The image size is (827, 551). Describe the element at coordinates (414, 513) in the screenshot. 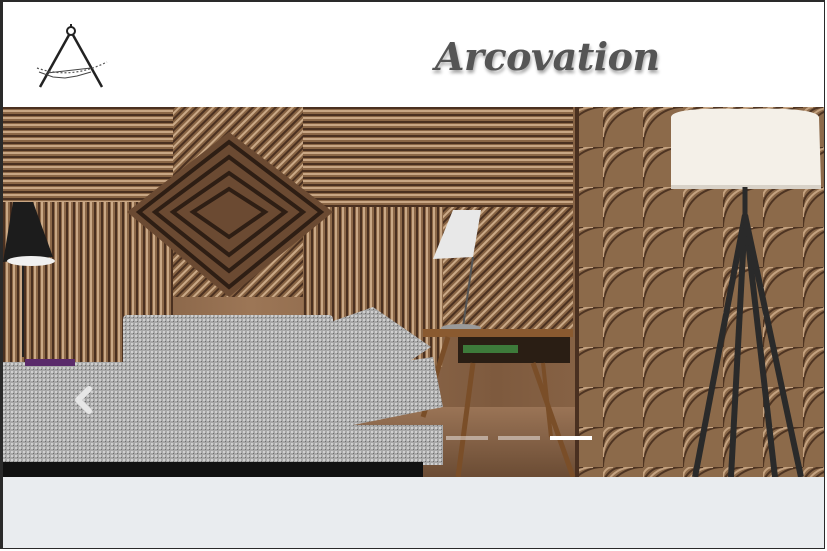

I see `content-band` at that location.